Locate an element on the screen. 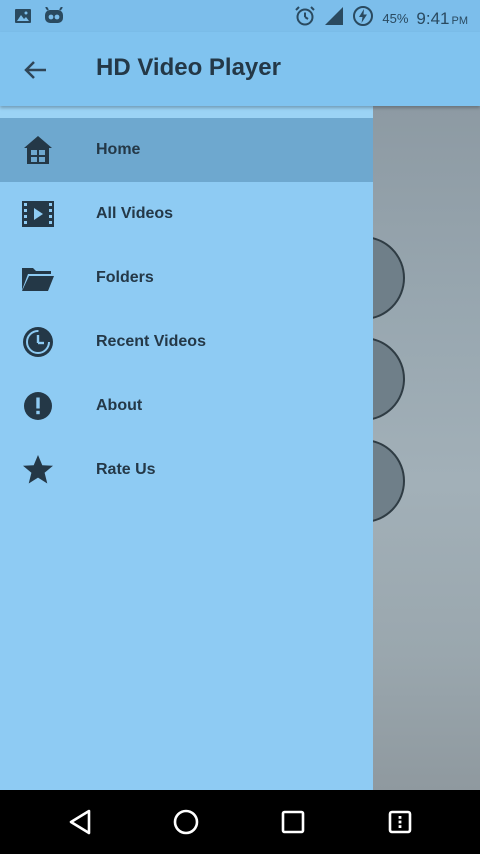  home-icon is located at coordinates (38, 150).